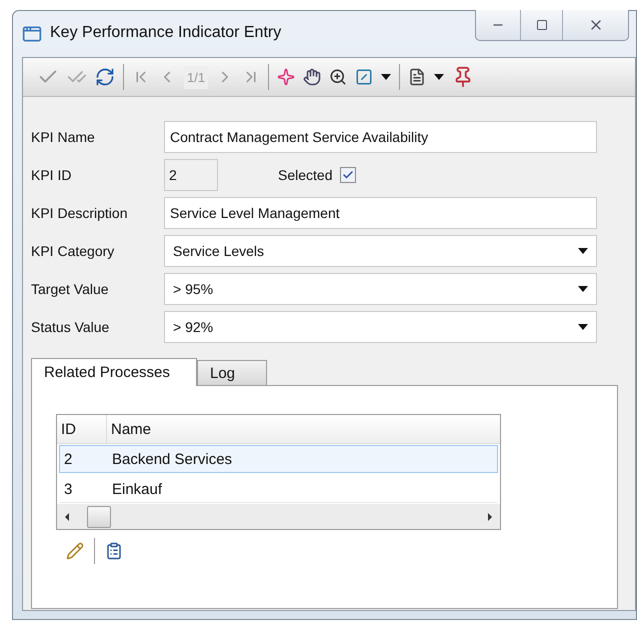 The width and height of the screenshot is (637, 626). What do you see at coordinates (166, 33) in the screenshot?
I see `window-title: Key Performance Indicator Entry` at bounding box center [166, 33].